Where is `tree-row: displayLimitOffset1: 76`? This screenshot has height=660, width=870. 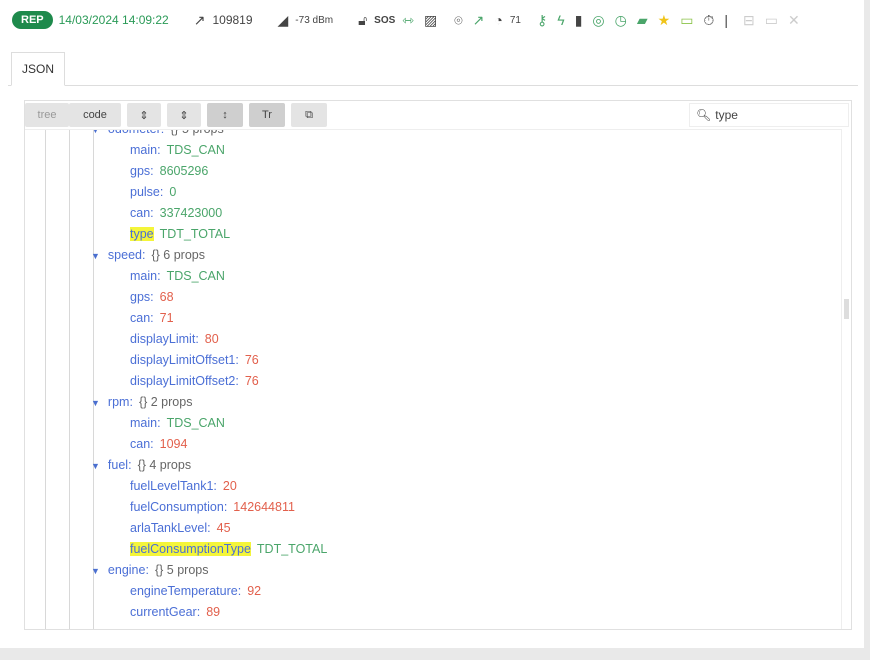
tree-row: displayLimitOffset1: 76 is located at coordinates (194, 360).